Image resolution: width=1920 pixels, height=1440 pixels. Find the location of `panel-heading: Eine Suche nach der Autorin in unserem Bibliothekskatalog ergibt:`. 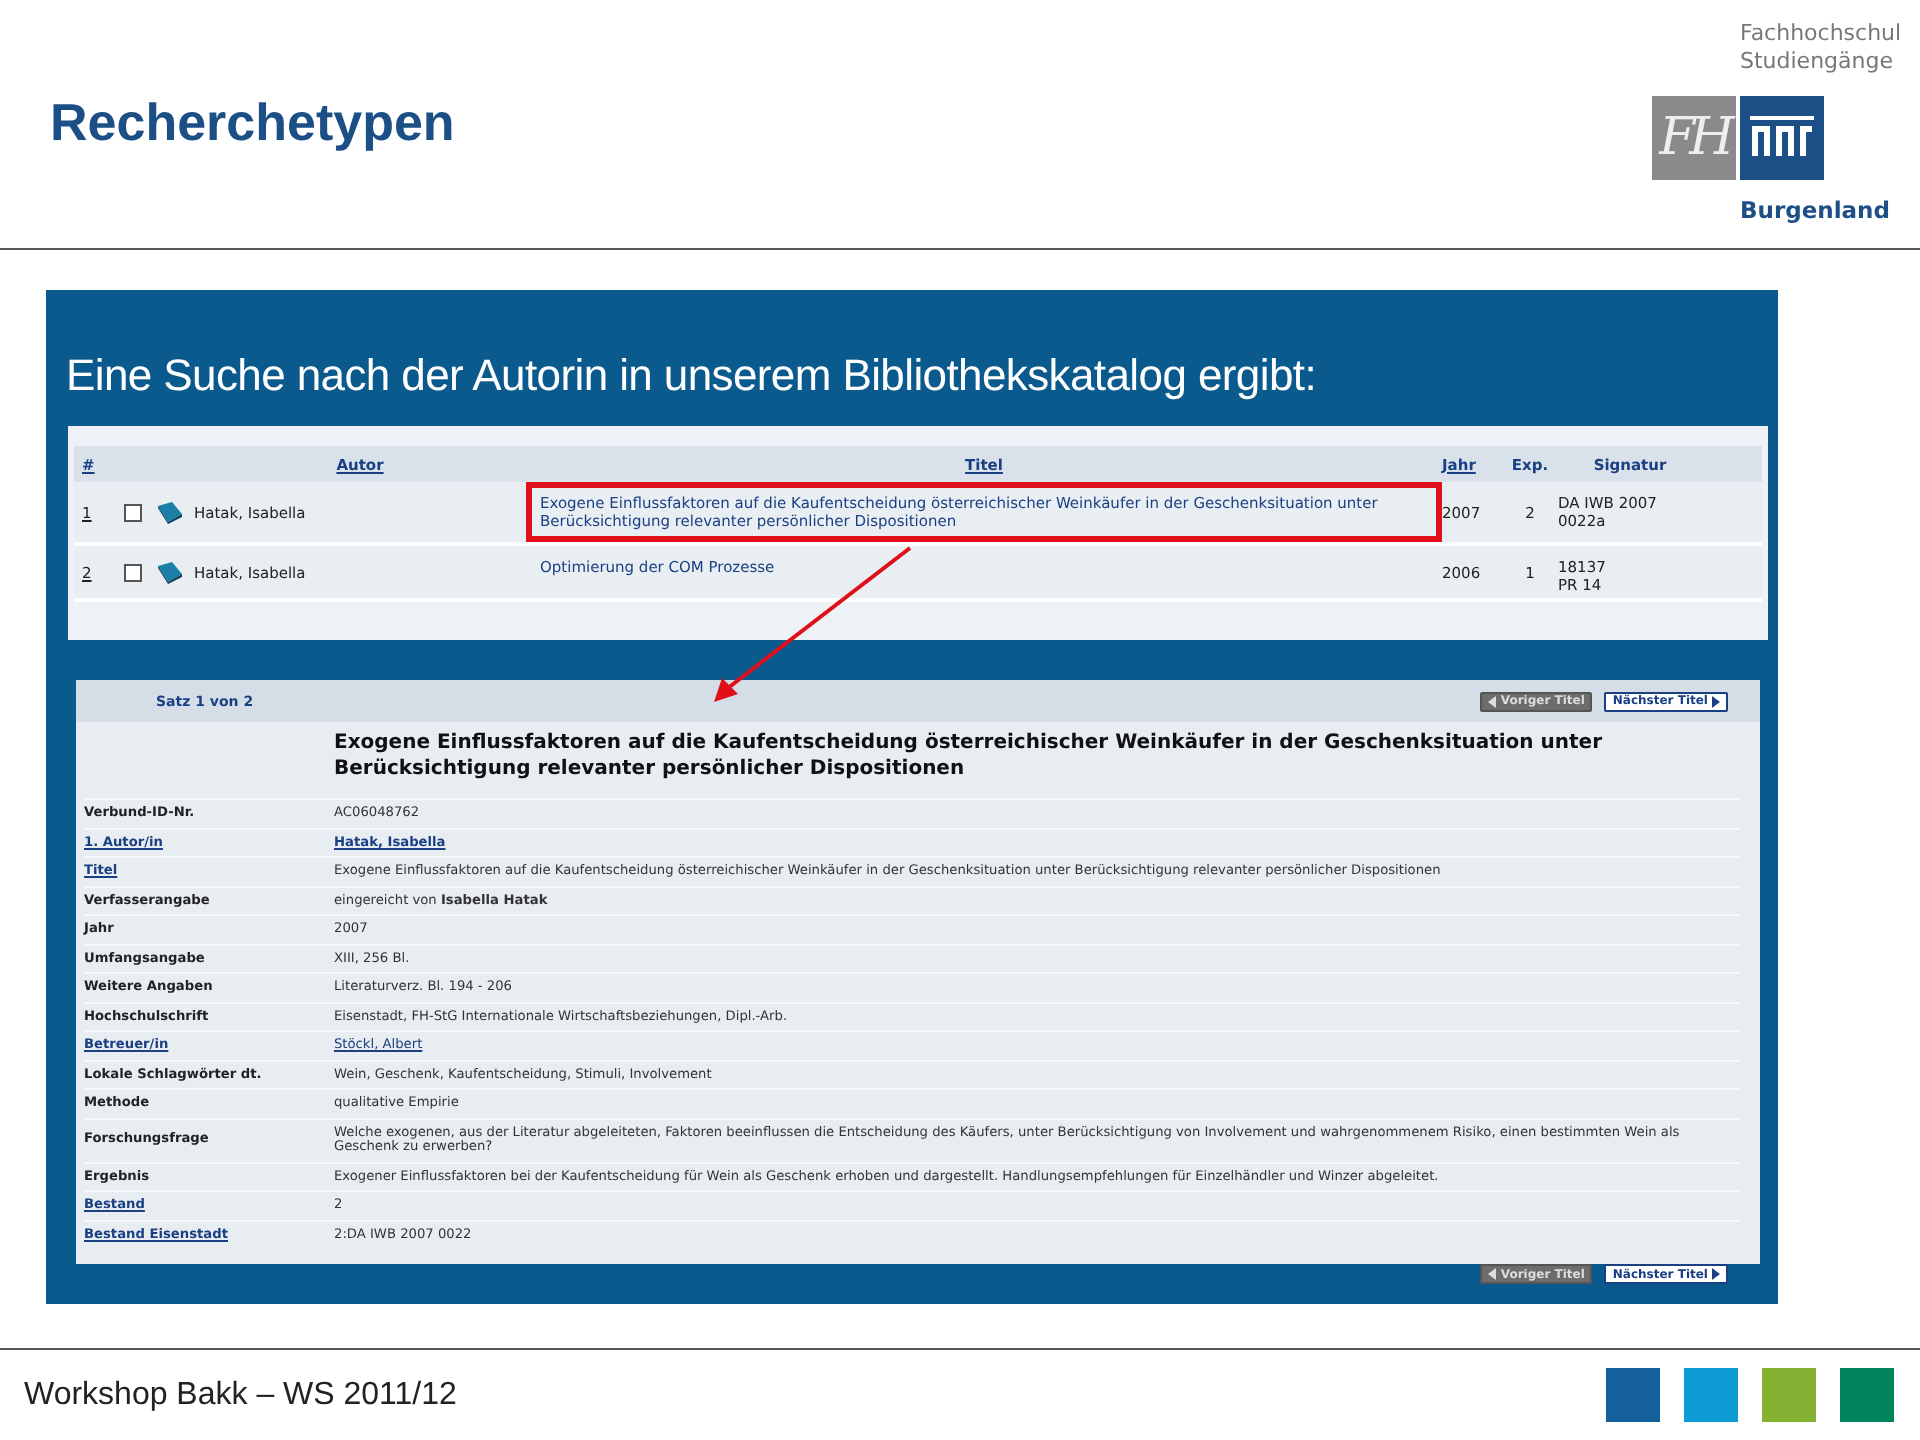

panel-heading: Eine Suche nach der Autorin in unserem Bibliothekskatalog ergibt: is located at coordinates (692, 377).